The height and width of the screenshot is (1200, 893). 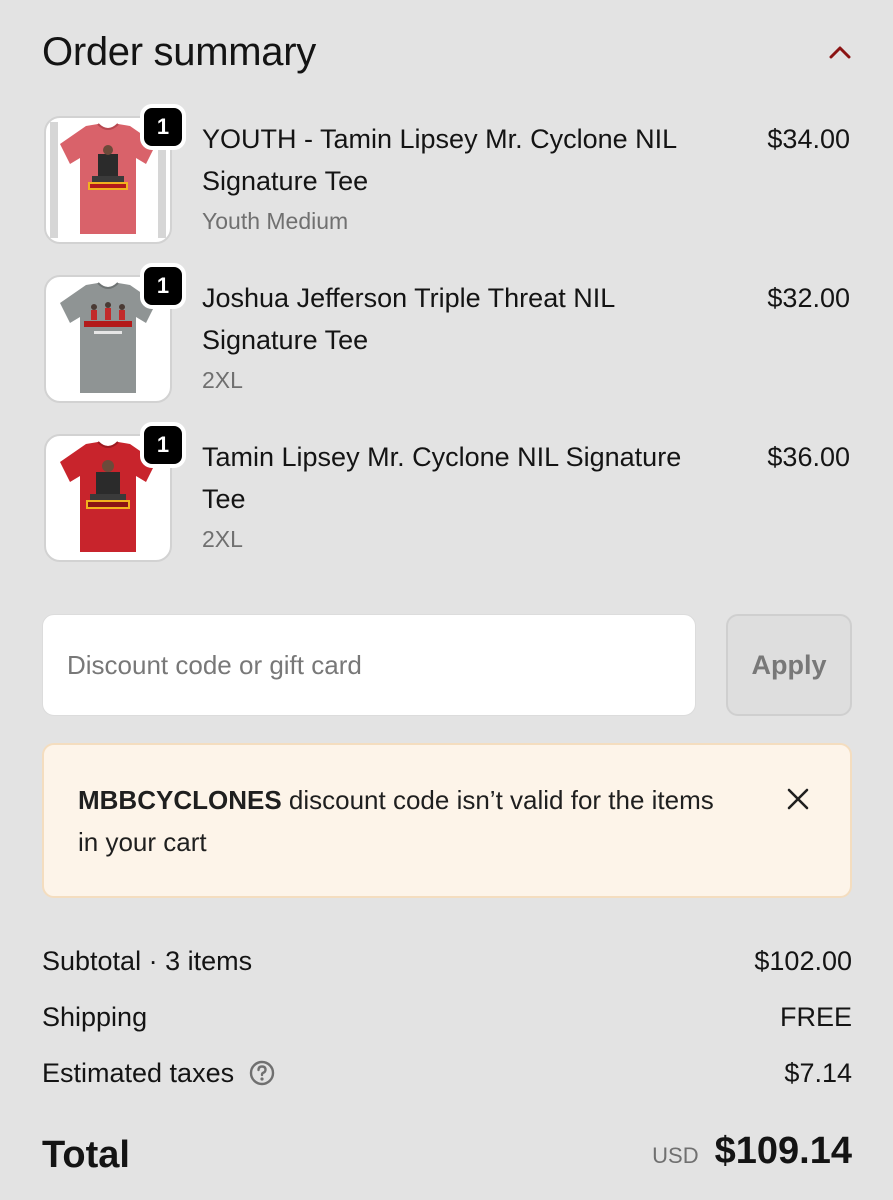 I want to click on subtotal-row: Subtotal · 3 items $102.00, so click(x=447, y=968).